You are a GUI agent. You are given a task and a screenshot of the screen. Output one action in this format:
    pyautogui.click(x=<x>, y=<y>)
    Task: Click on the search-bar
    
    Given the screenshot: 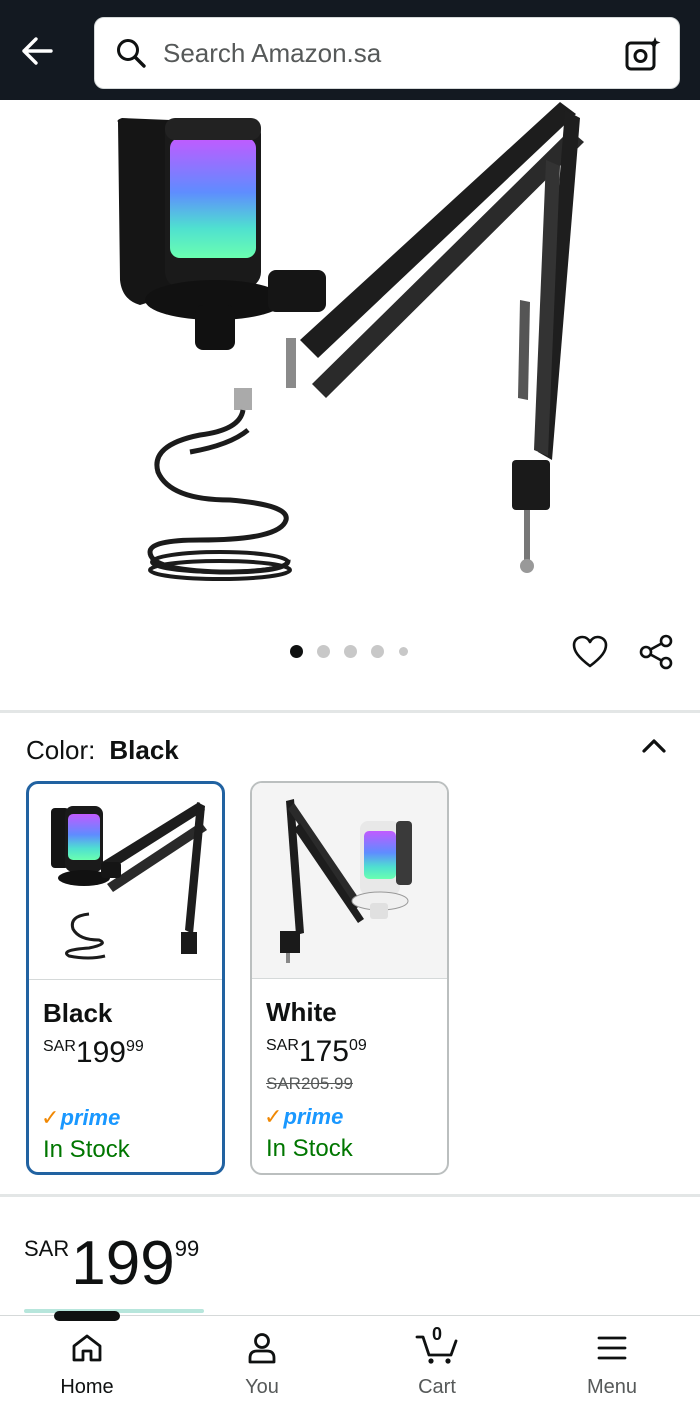 What is the action you would take?
    pyautogui.click(x=387, y=53)
    